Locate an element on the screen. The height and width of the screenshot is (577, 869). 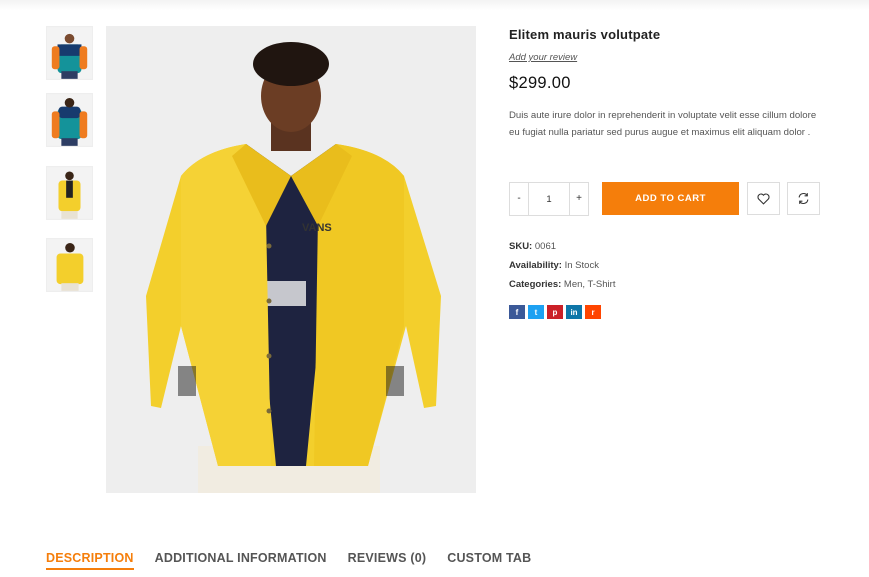
wishlist-button is located at coordinates (763, 198).